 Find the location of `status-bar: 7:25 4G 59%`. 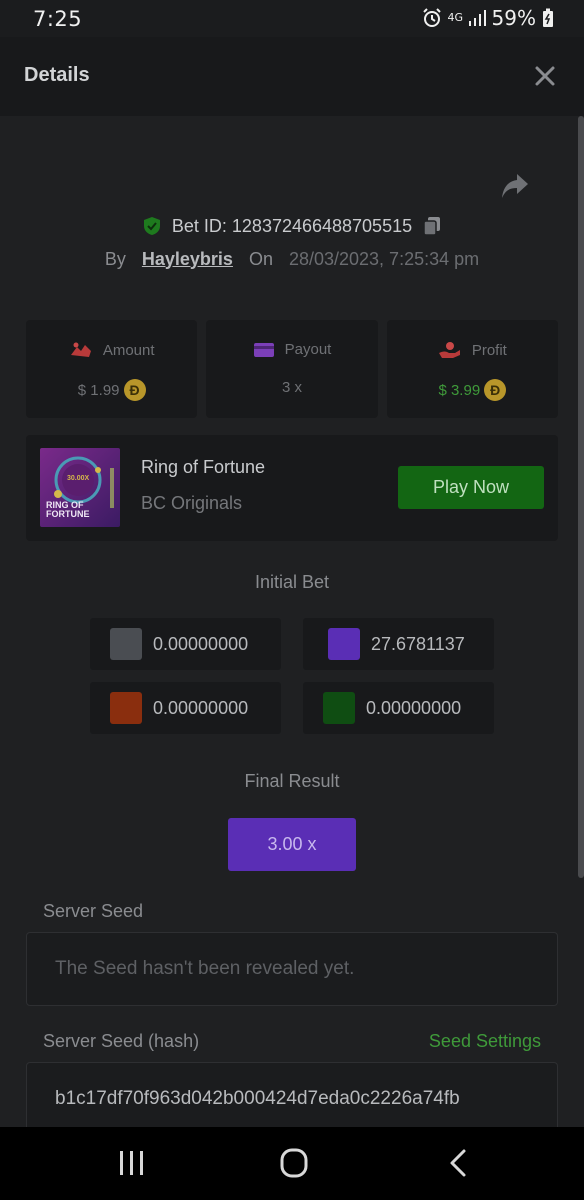

status-bar: 7:25 4G 59% is located at coordinates (292, 18).